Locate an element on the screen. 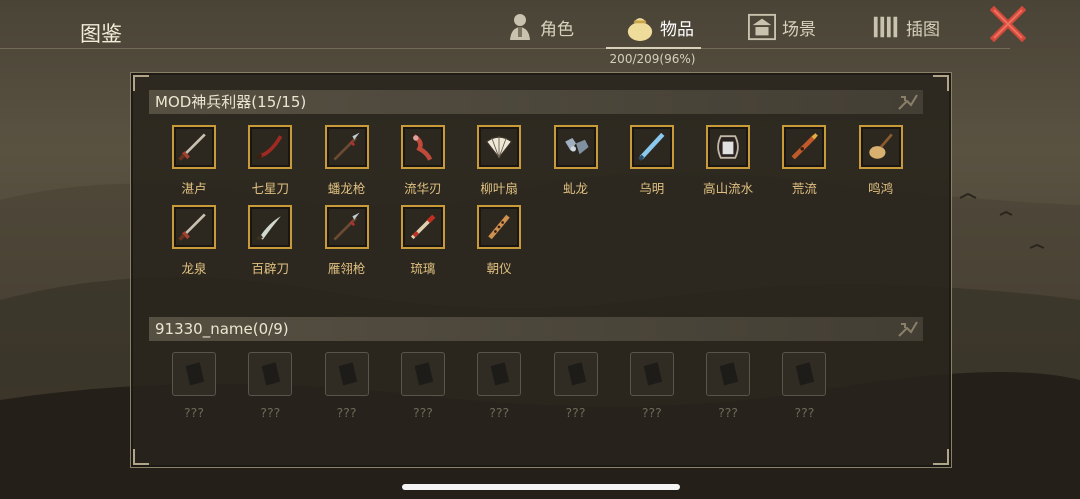  fan-icon is located at coordinates (499, 147).